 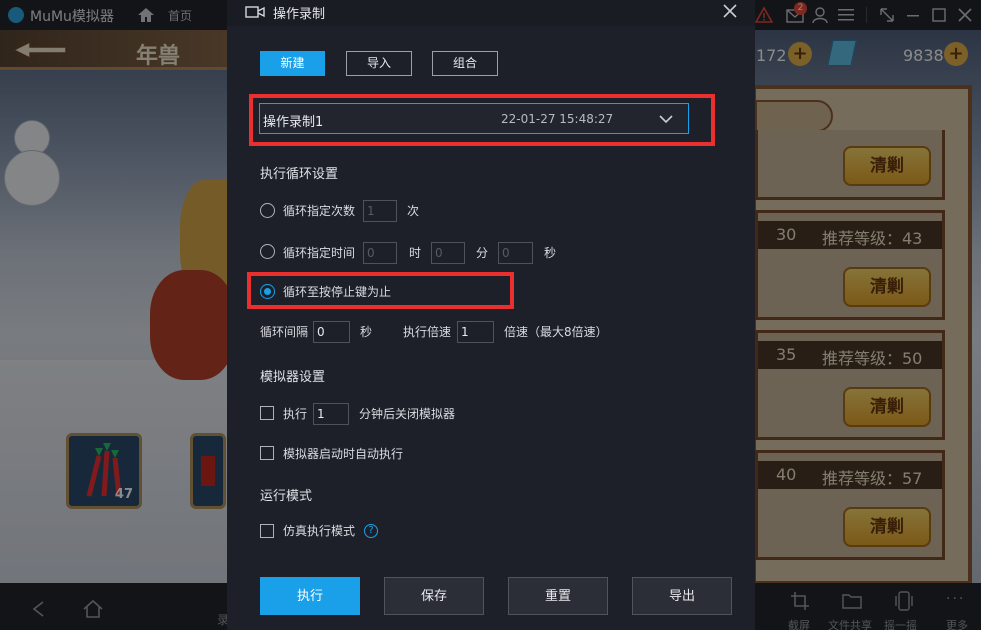 What do you see at coordinates (556, 332) in the screenshot?
I see `speed-unit: 倍速（最大8倍速）` at bounding box center [556, 332].